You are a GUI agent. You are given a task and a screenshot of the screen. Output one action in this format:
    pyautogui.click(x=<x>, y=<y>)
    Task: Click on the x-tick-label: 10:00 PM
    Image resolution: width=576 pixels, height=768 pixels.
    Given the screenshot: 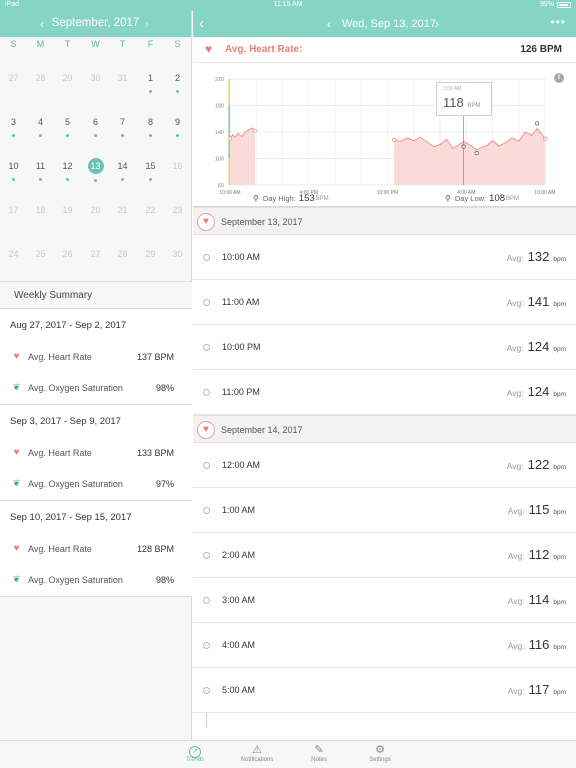 What is the action you would take?
    pyautogui.click(x=387, y=193)
    